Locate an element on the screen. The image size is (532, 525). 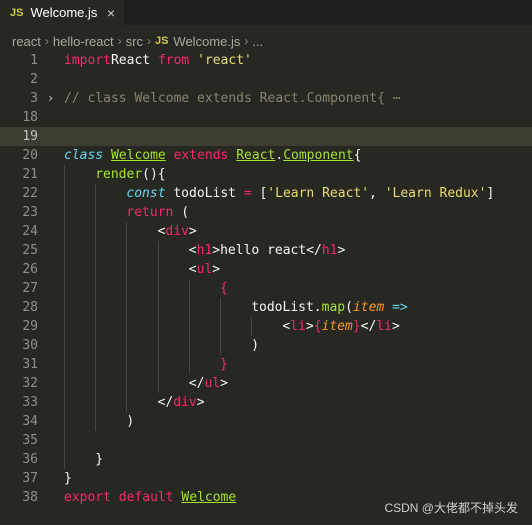
line-number: 20 is located at coordinates (30, 155).